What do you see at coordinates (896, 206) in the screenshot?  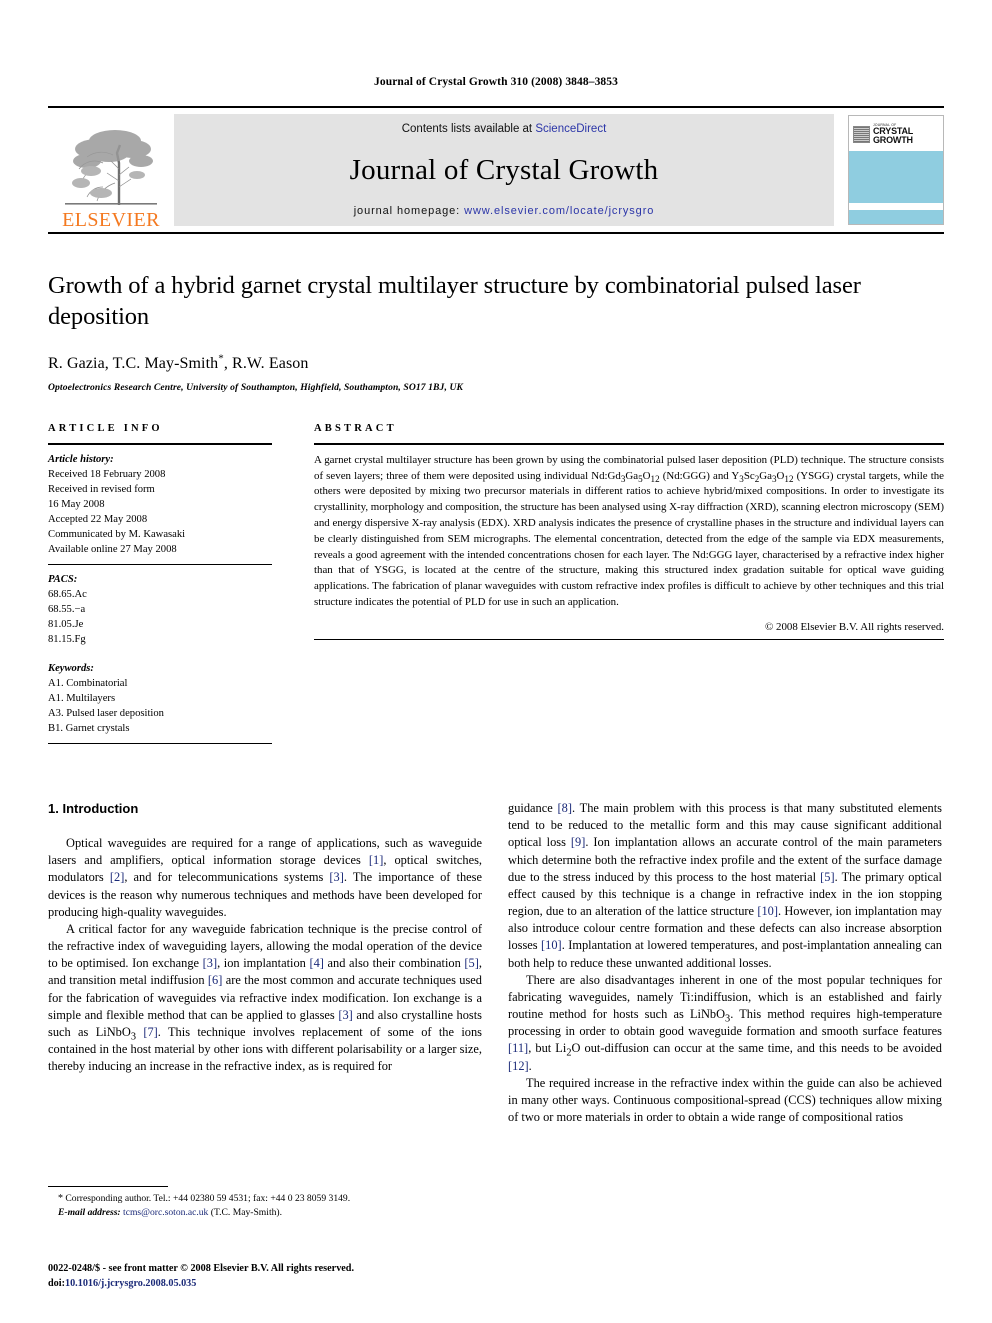 I see `cover-divider` at bounding box center [896, 206].